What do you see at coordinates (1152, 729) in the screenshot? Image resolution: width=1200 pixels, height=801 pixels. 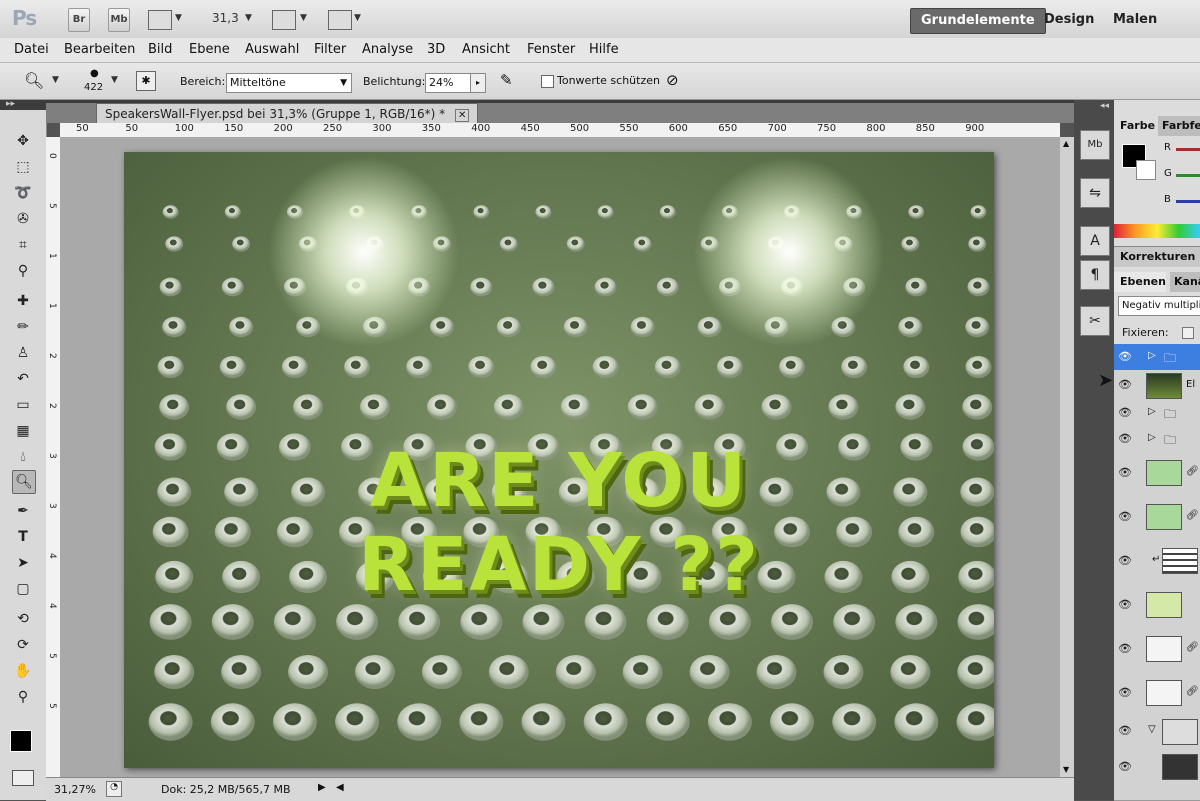 I see `expand-triangle-icon: ▽` at bounding box center [1152, 729].